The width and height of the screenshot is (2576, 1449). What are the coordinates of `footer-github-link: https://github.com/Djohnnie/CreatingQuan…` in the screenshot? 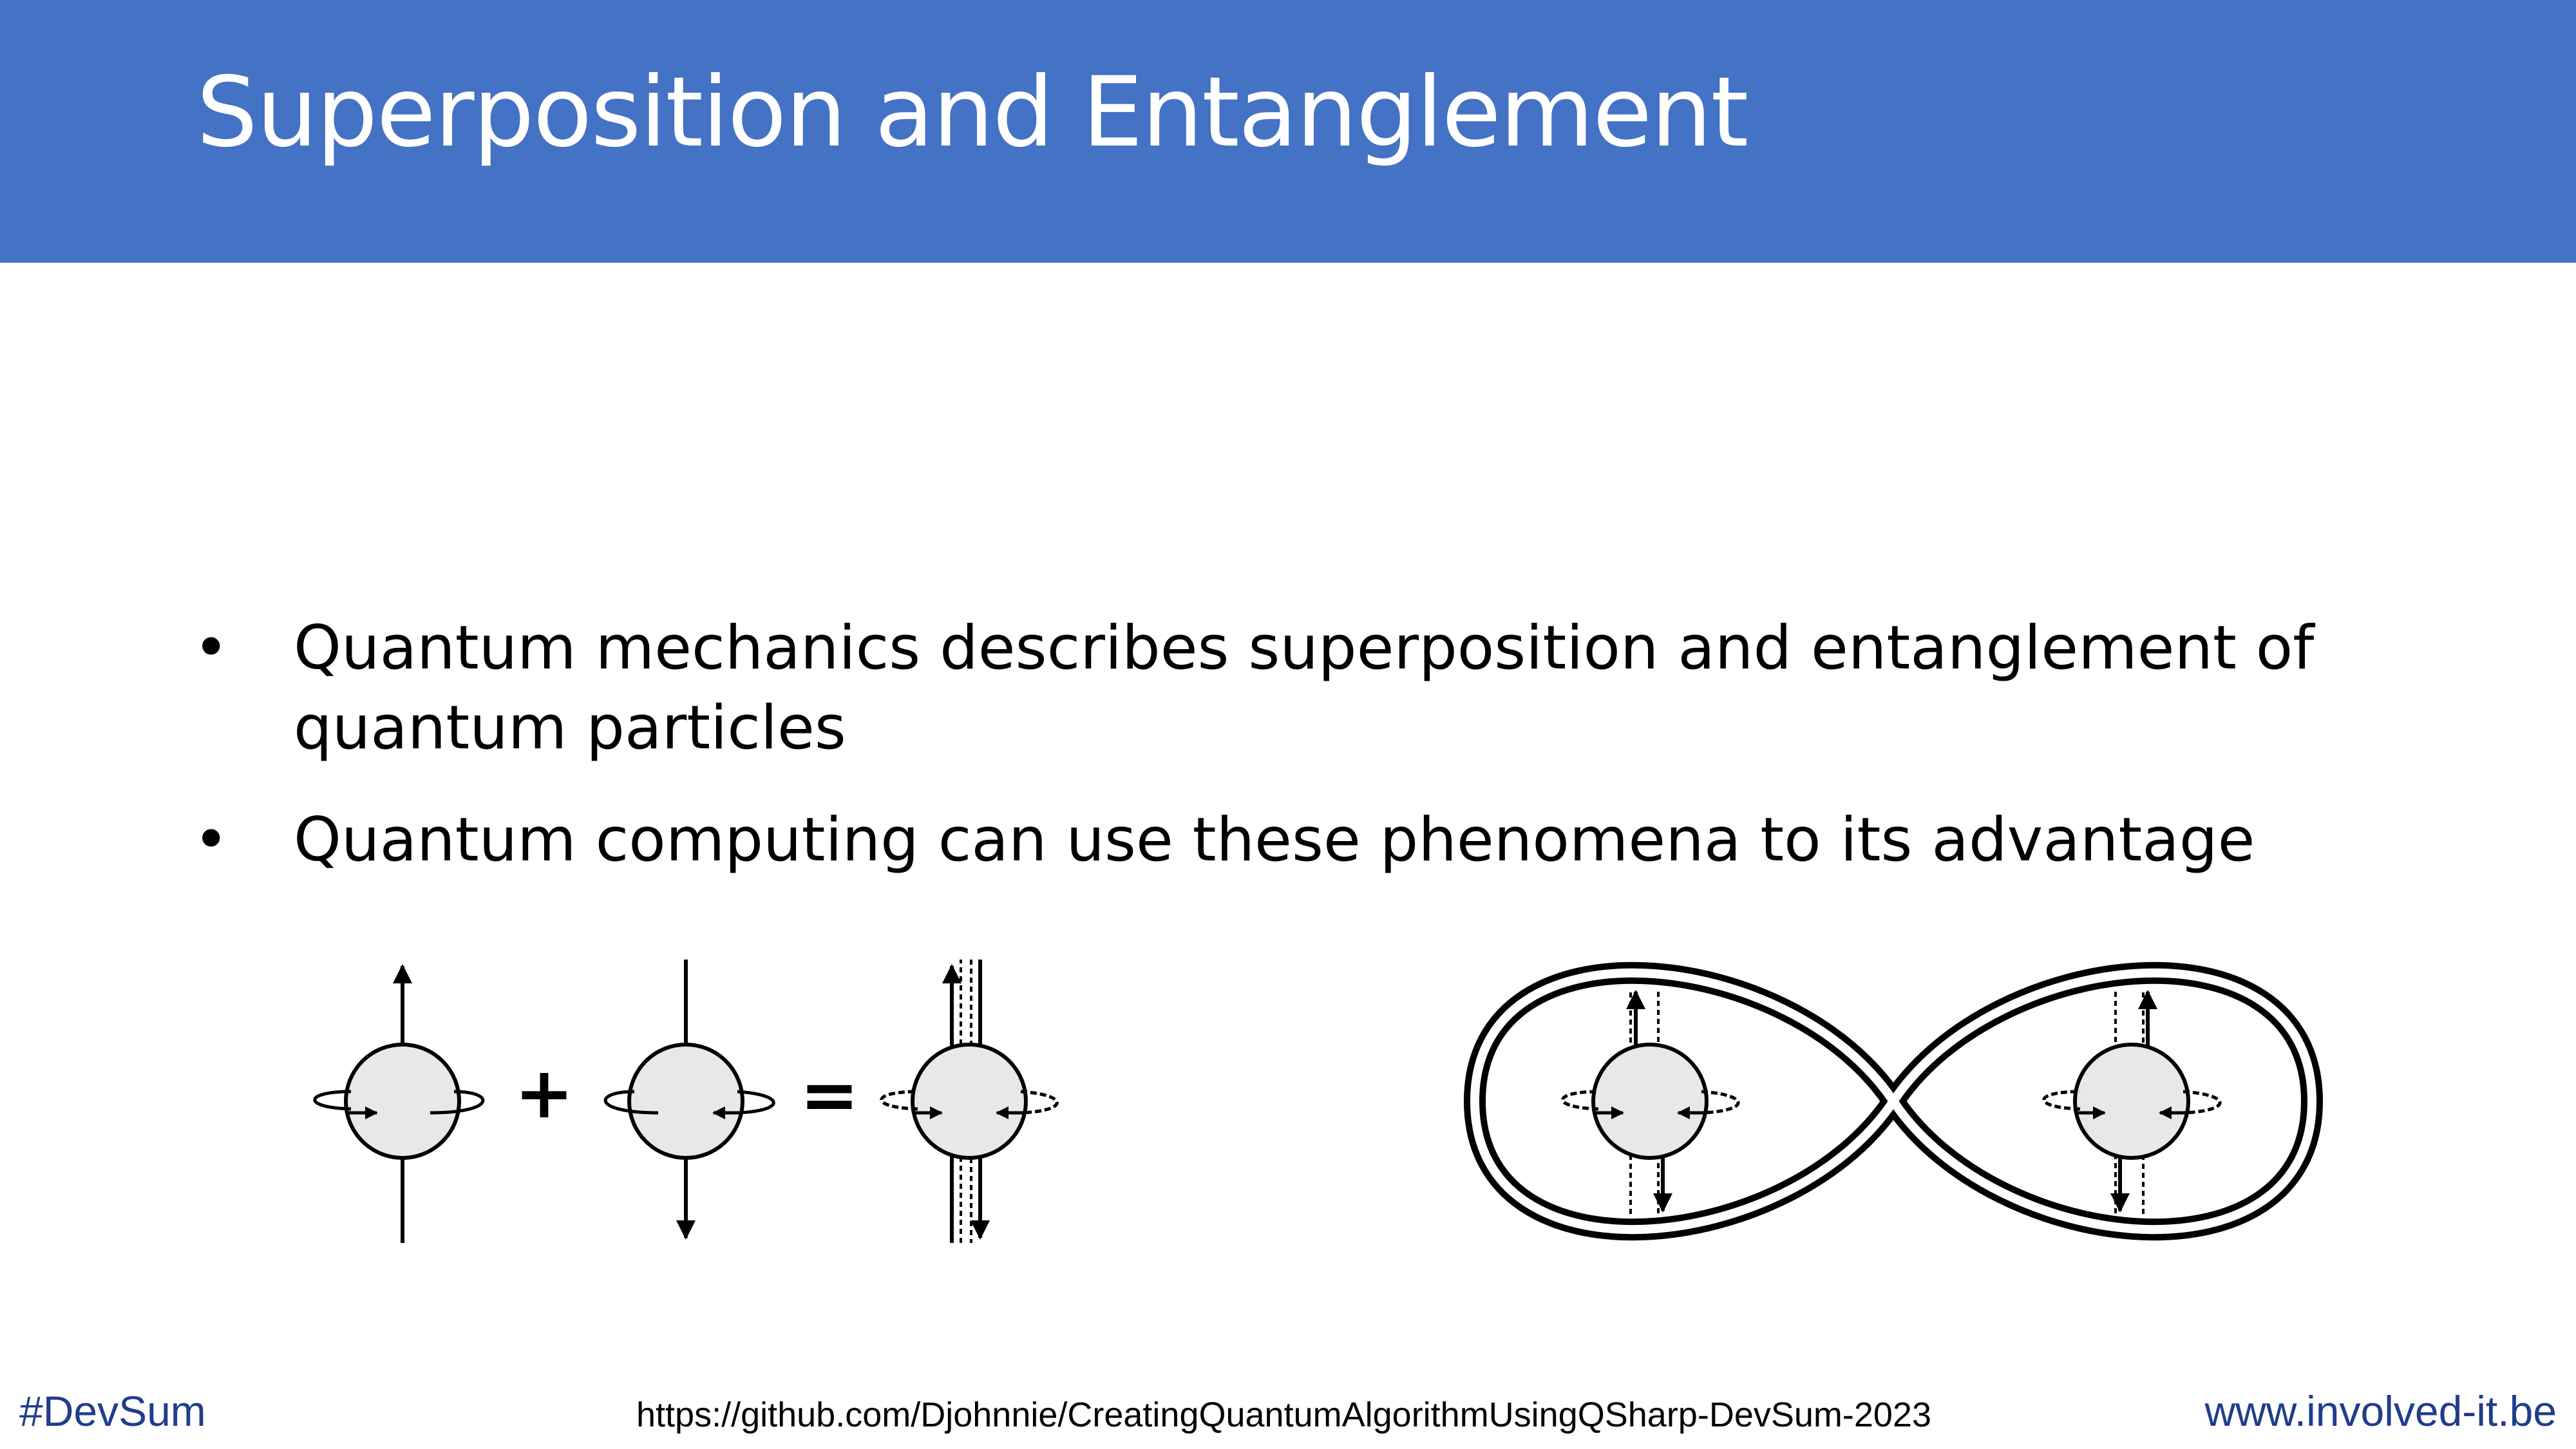 It's located at (1284, 1415).